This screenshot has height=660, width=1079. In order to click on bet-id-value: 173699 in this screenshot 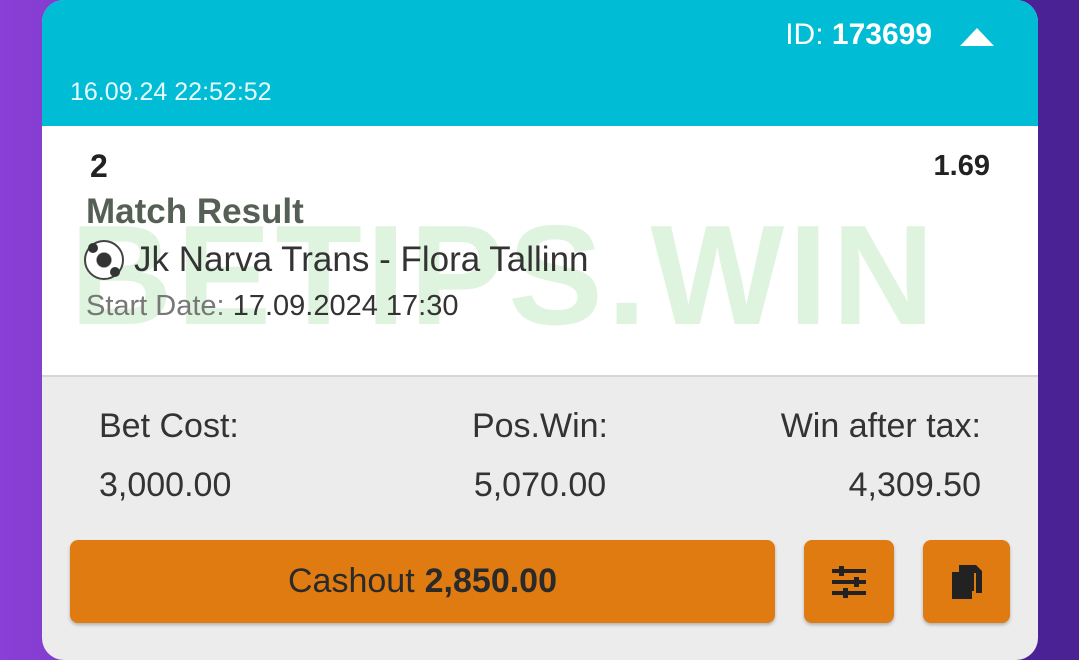, I will do `click(881, 34)`.